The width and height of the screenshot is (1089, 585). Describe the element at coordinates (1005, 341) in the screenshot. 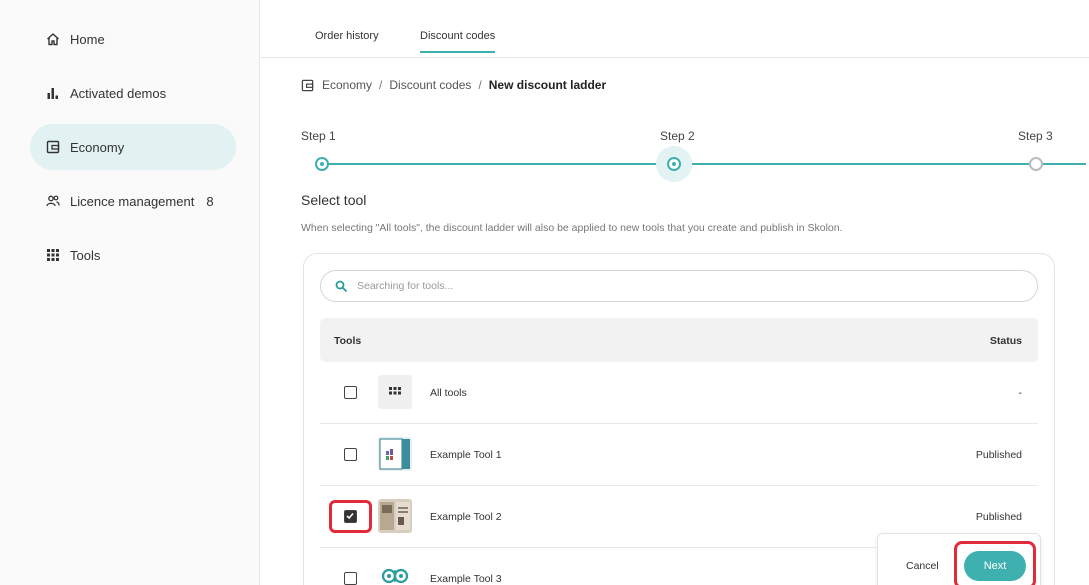

I see `column-header-status: Status` at that location.